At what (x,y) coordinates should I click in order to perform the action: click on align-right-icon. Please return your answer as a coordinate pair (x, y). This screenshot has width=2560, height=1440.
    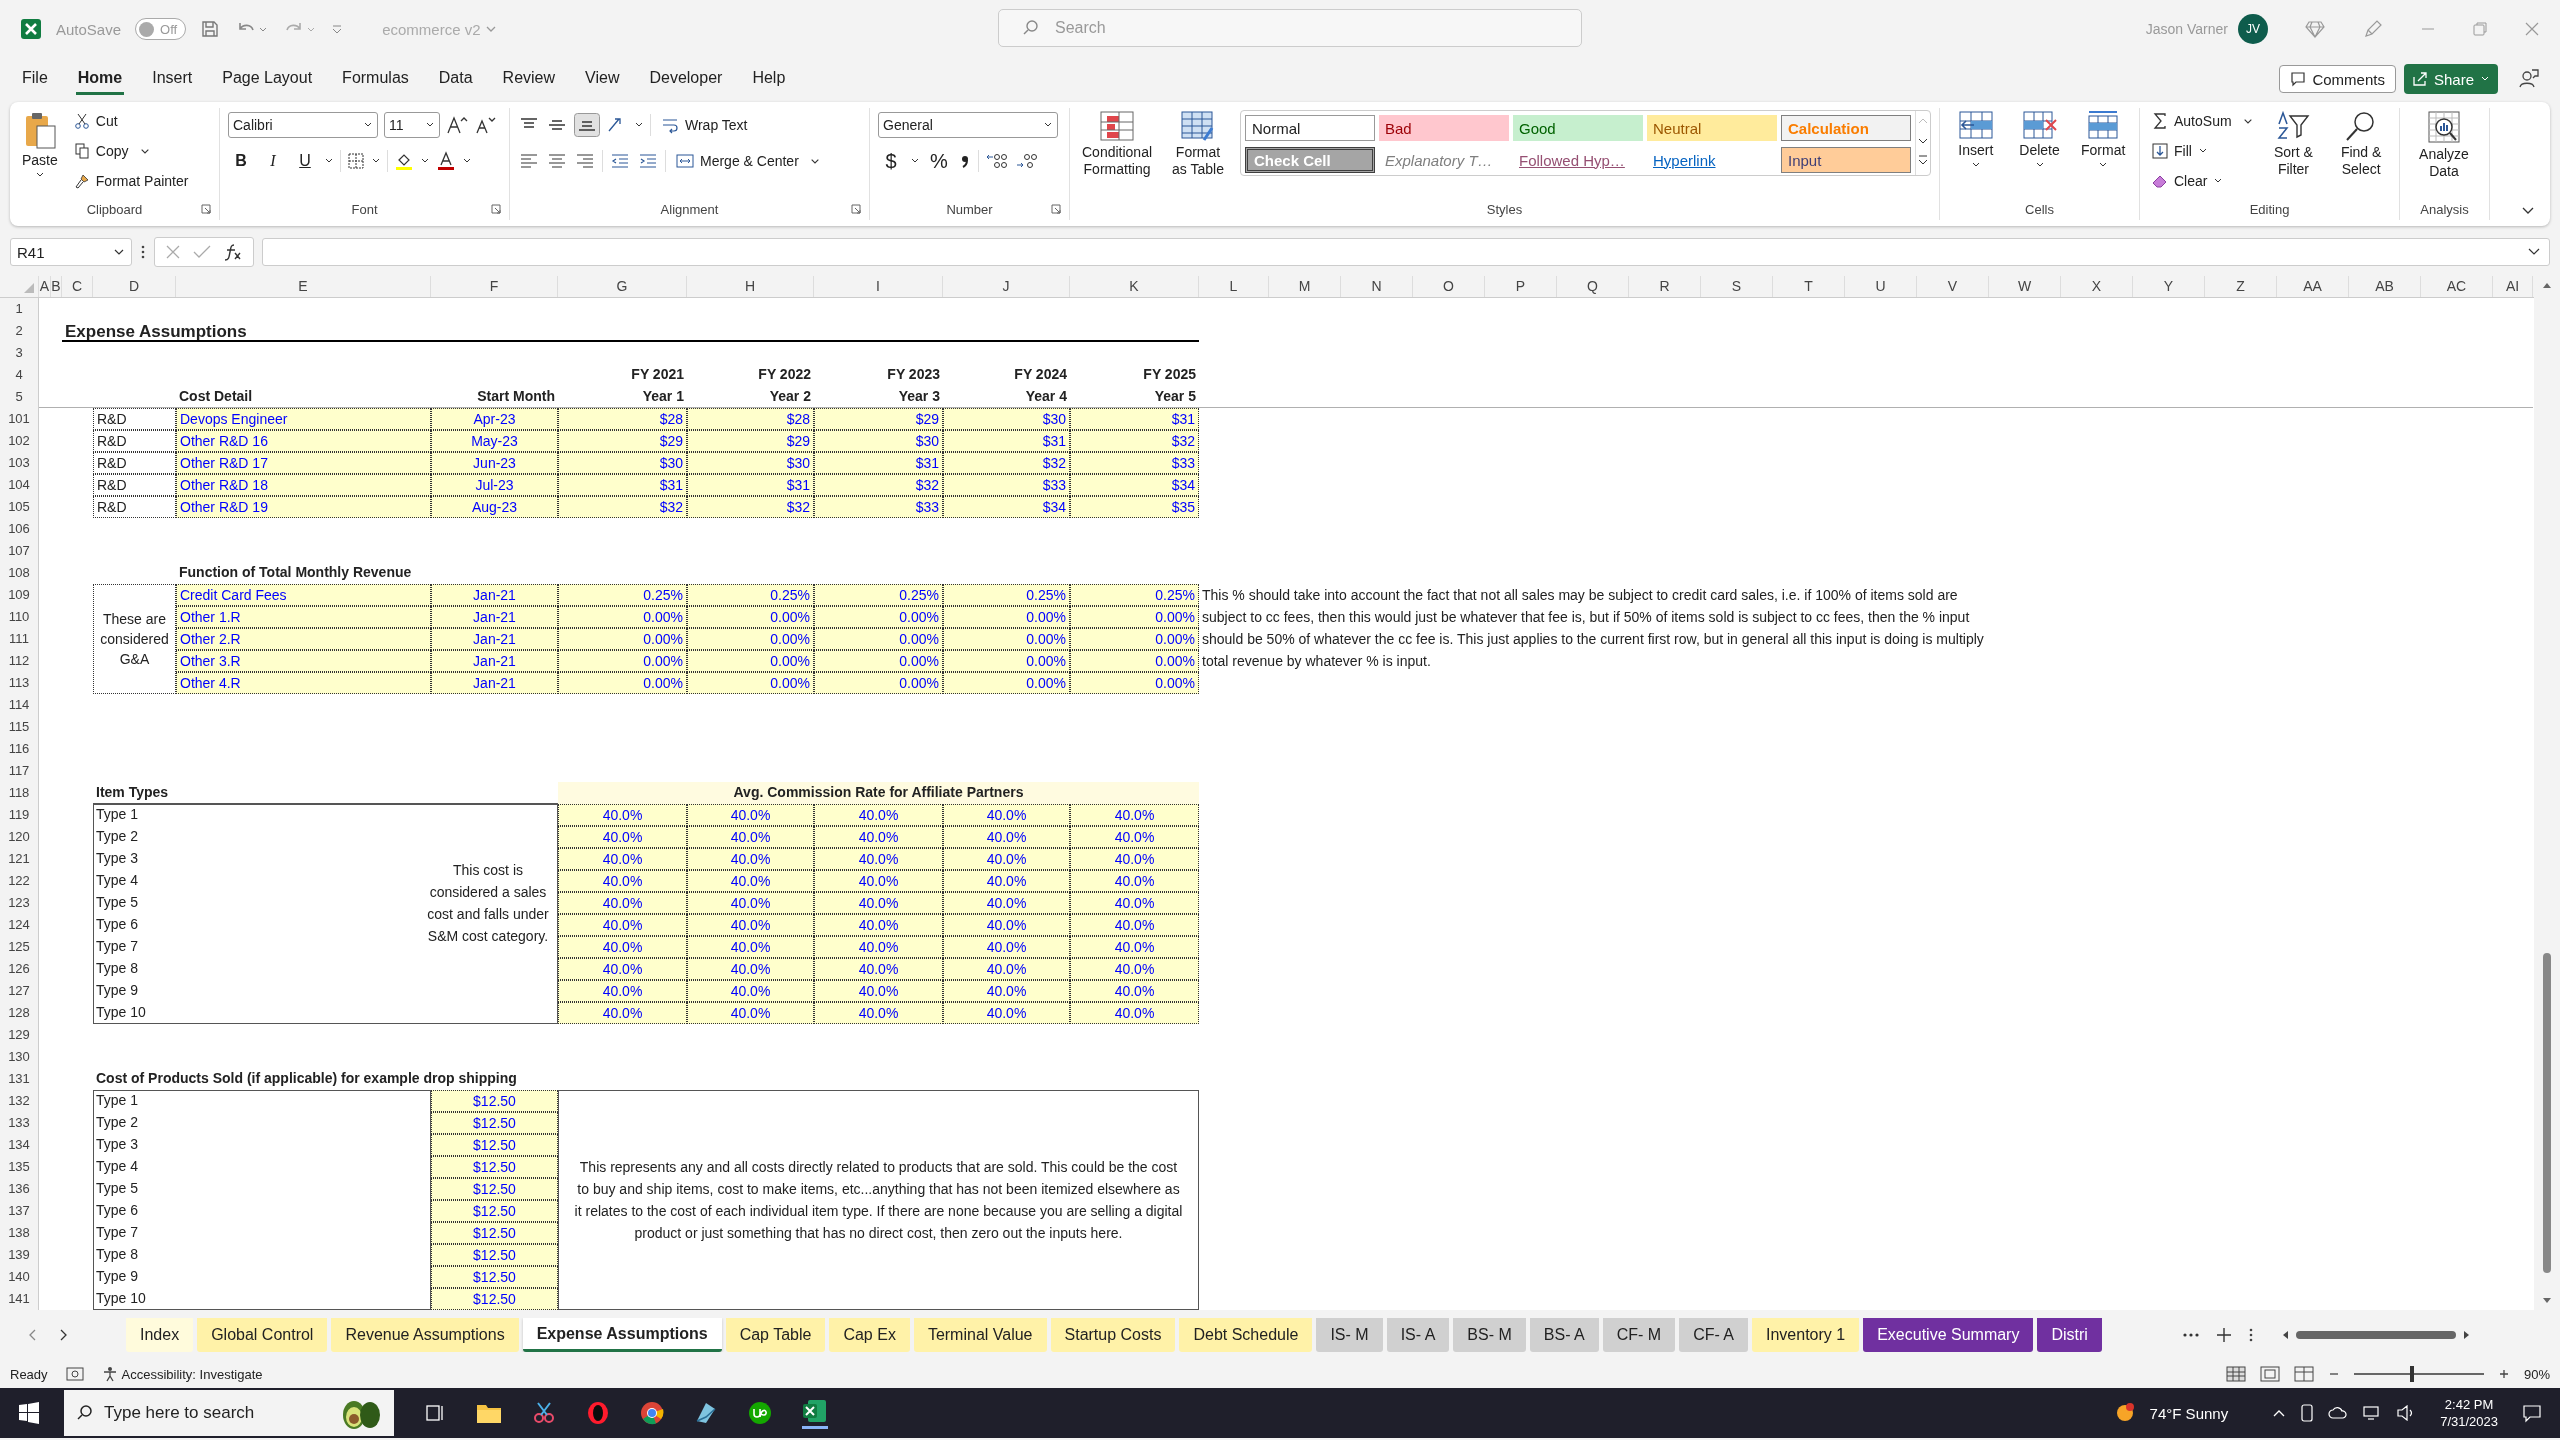
    Looking at the image, I should click on (585, 161).